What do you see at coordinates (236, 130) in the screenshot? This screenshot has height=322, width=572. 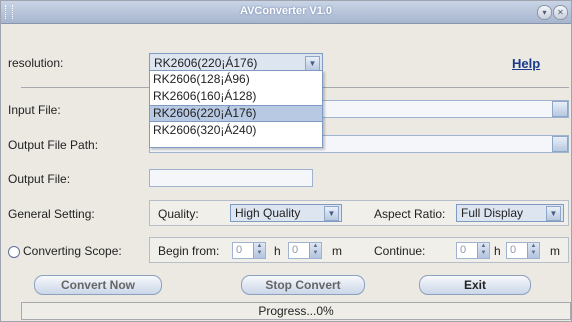 I see `resolution-option: RK2606(320¡Á240)` at bounding box center [236, 130].